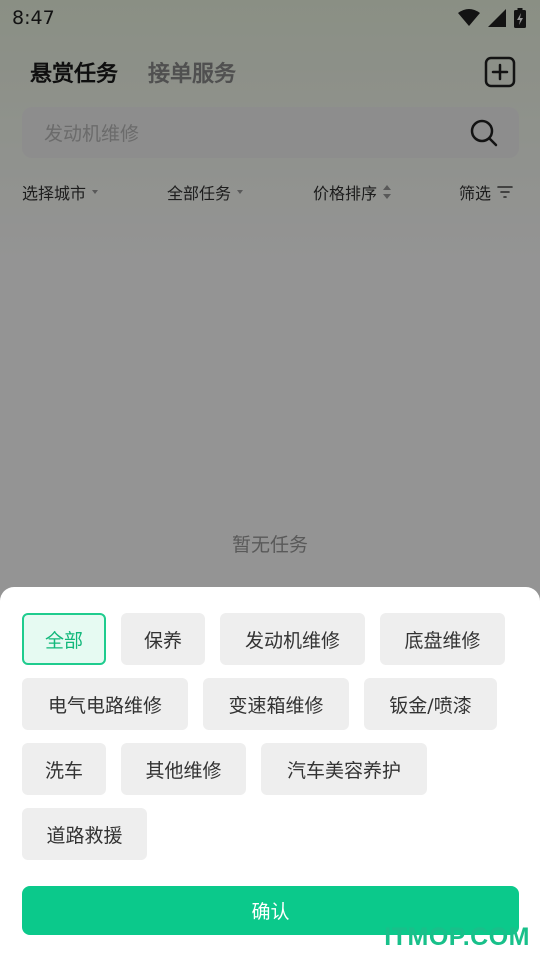  What do you see at coordinates (442, 639) in the screenshot?
I see `chip-chassis-repair: 底盘维修` at bounding box center [442, 639].